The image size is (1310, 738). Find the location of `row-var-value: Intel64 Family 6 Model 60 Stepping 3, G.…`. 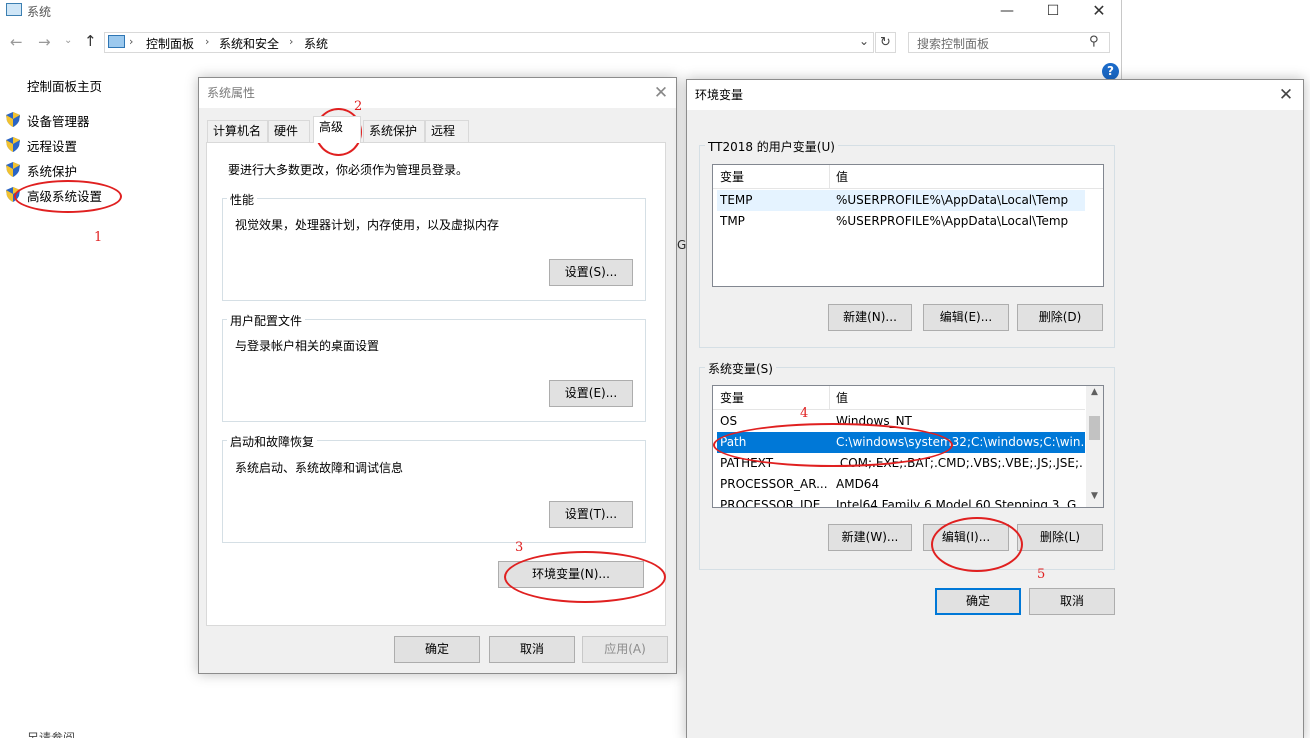

row-var-value: Intel64 Family 6 Model 60 Stepping 3, G.… is located at coordinates (960, 503).